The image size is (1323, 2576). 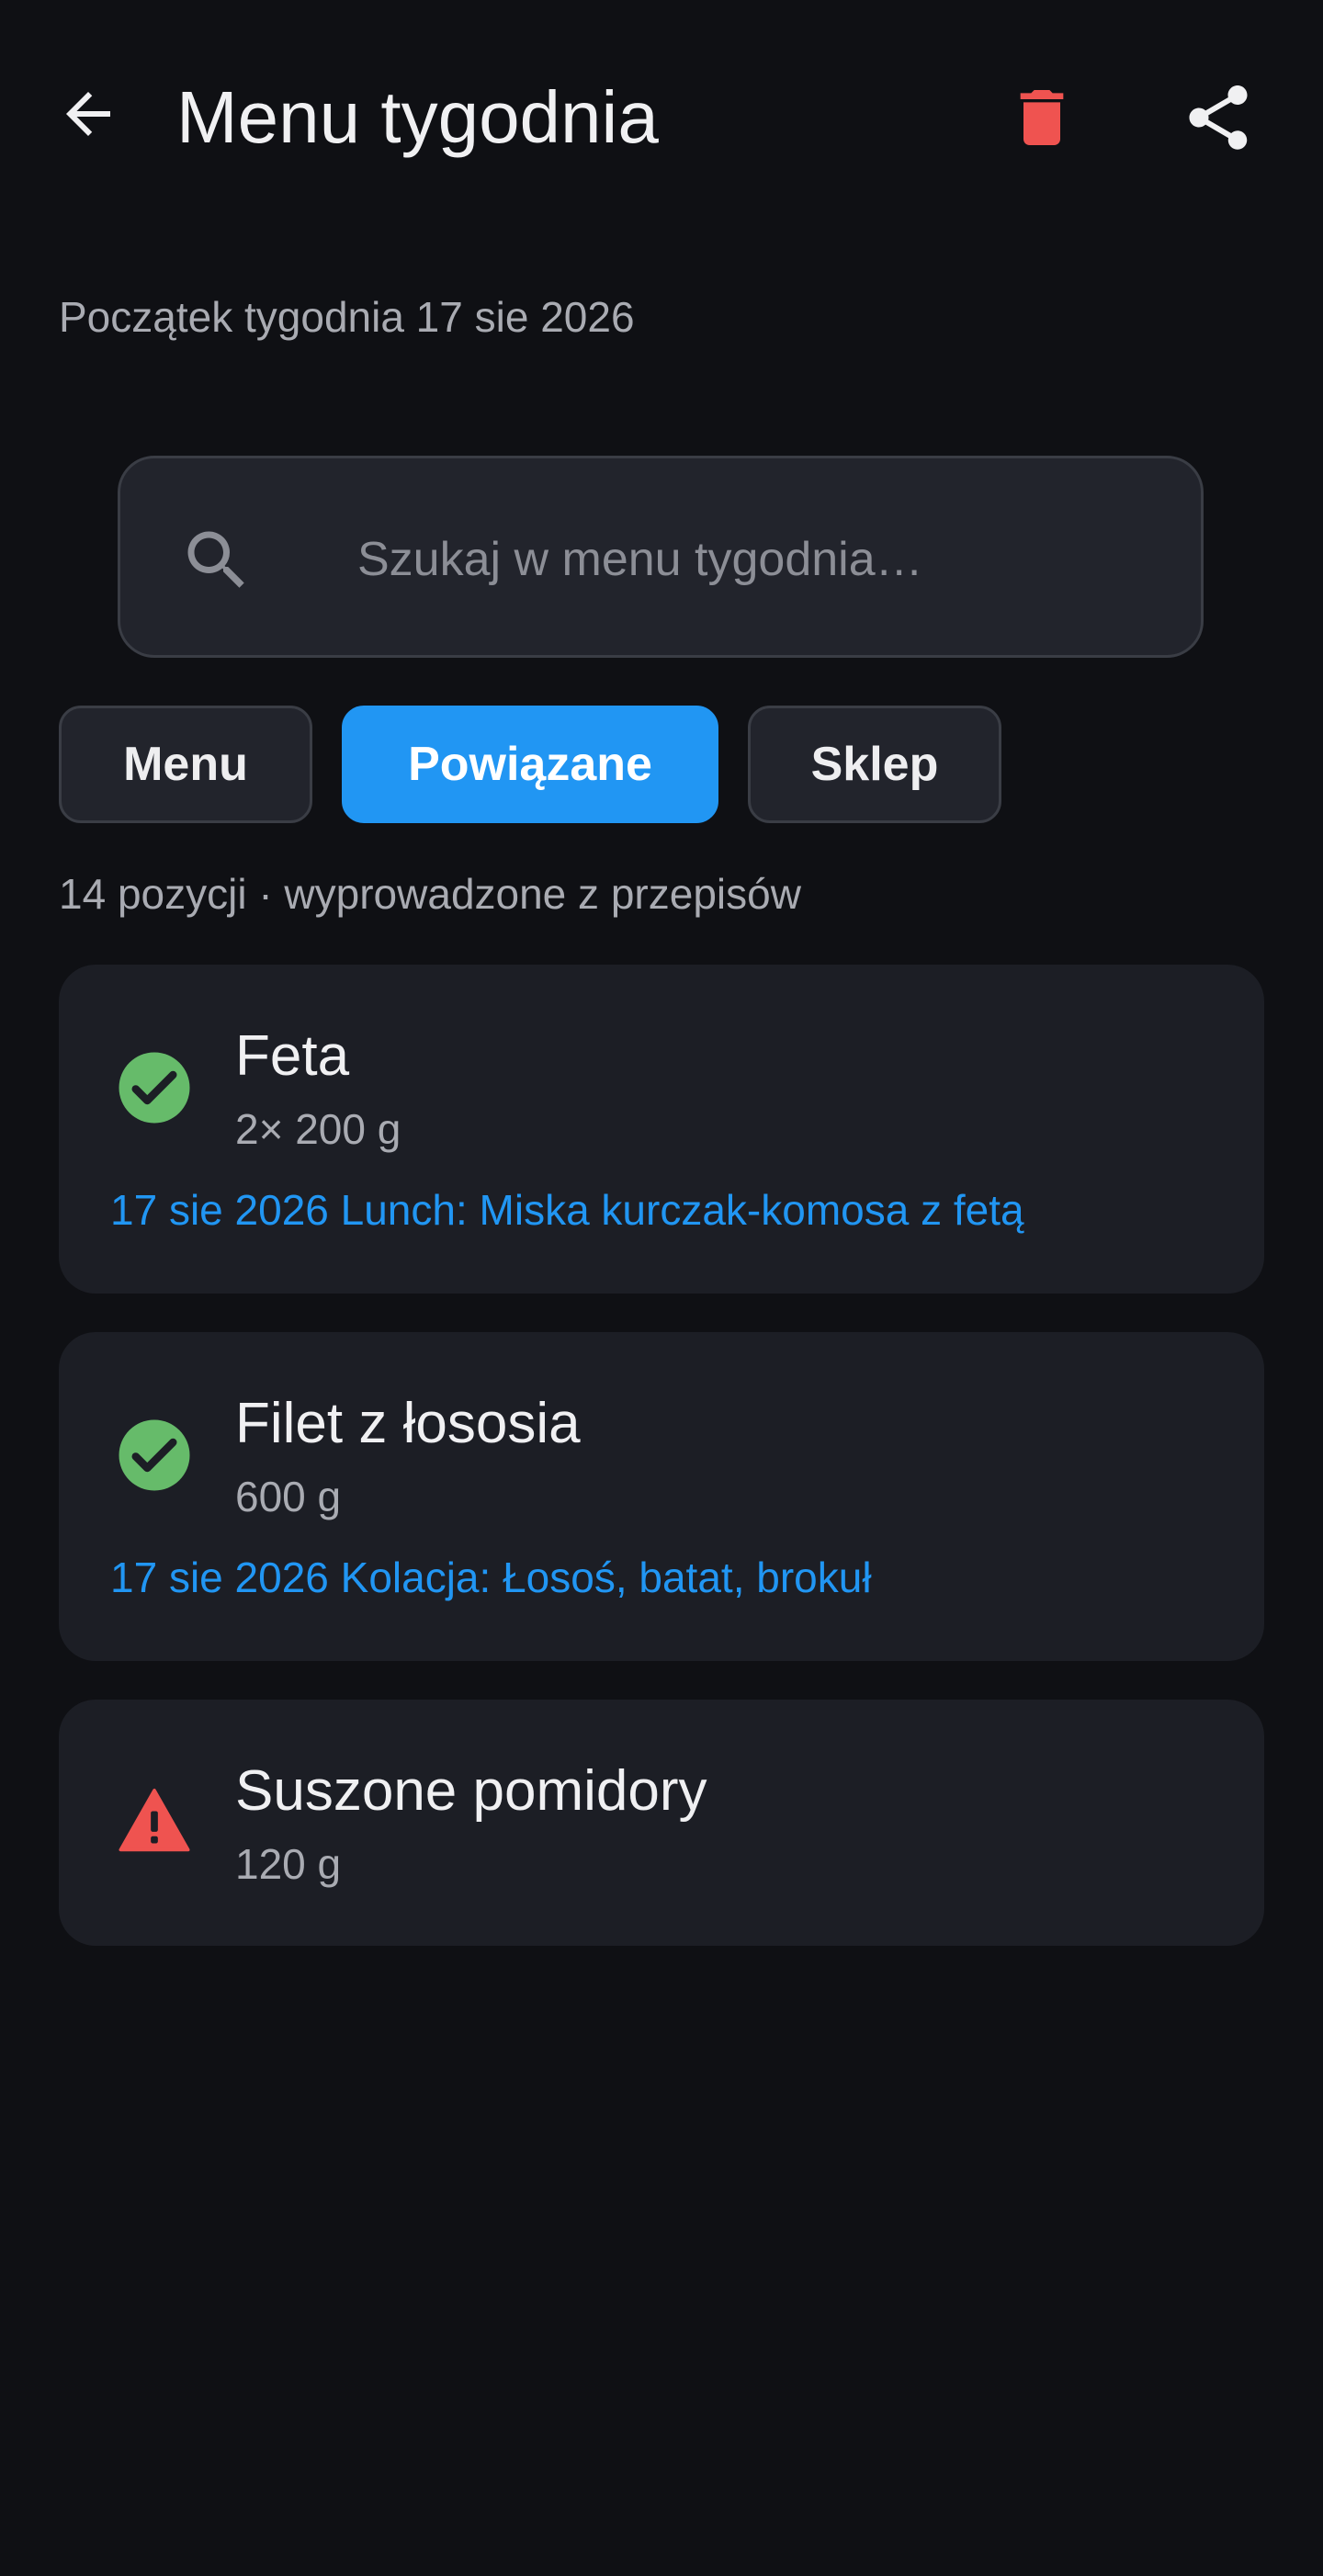 I want to click on list-item: Suszone pomidory 120 g, so click(x=662, y=1823).